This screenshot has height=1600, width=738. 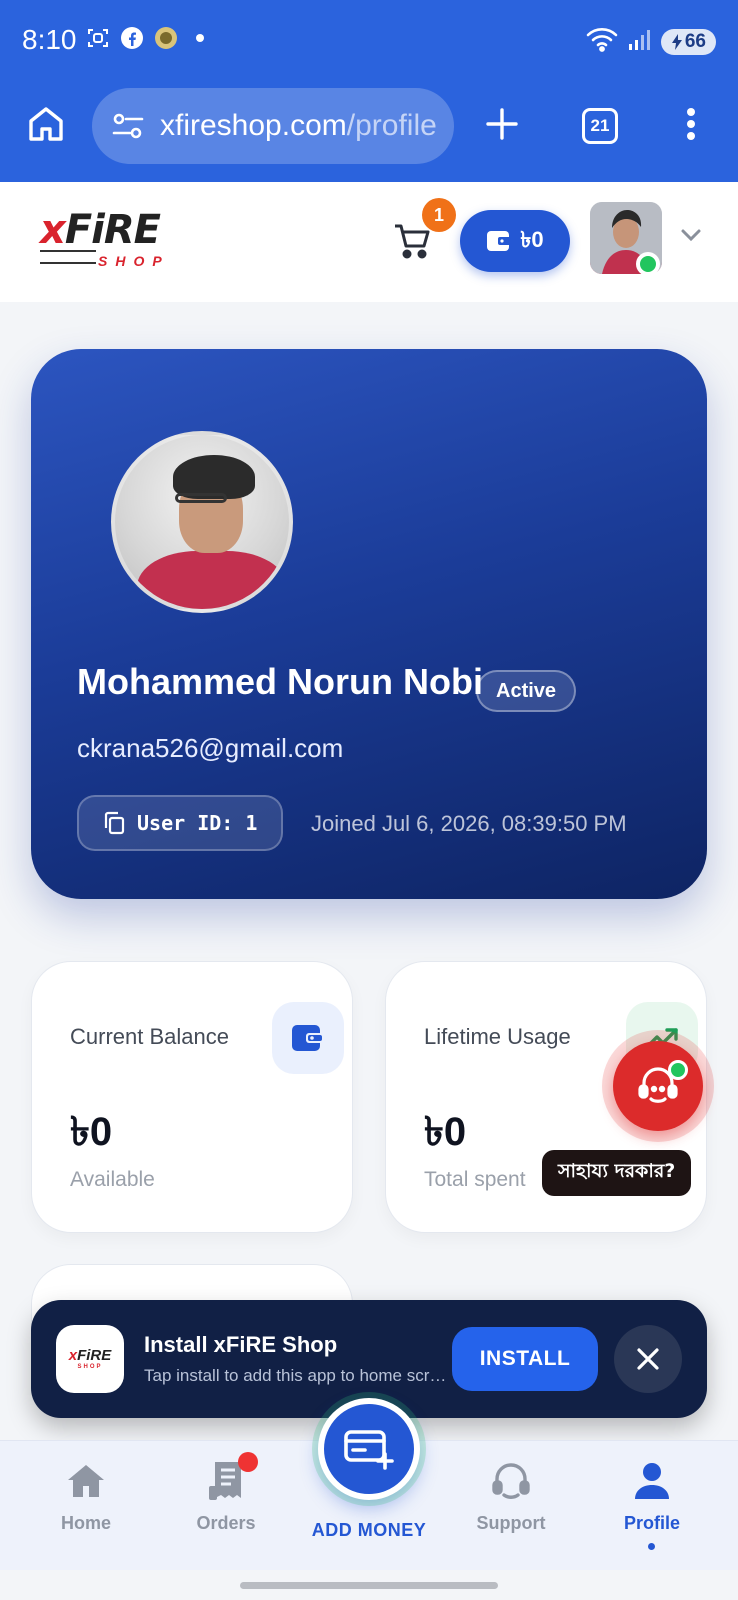 I want to click on account-menu-toggle, so click(x=691, y=235).